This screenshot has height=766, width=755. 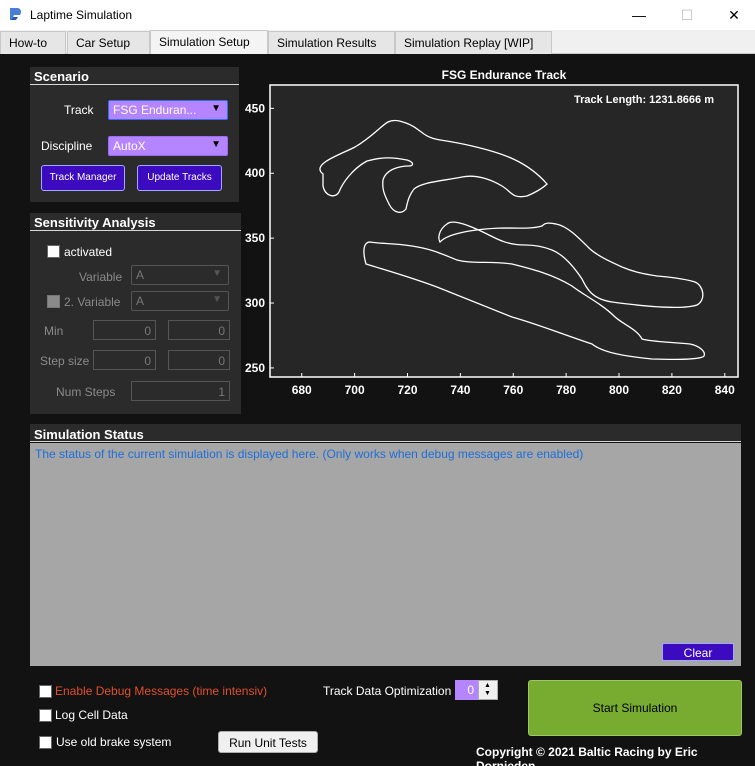 I want to click on track-dropdown: FSG Enduran... ▼, so click(x=168, y=110).